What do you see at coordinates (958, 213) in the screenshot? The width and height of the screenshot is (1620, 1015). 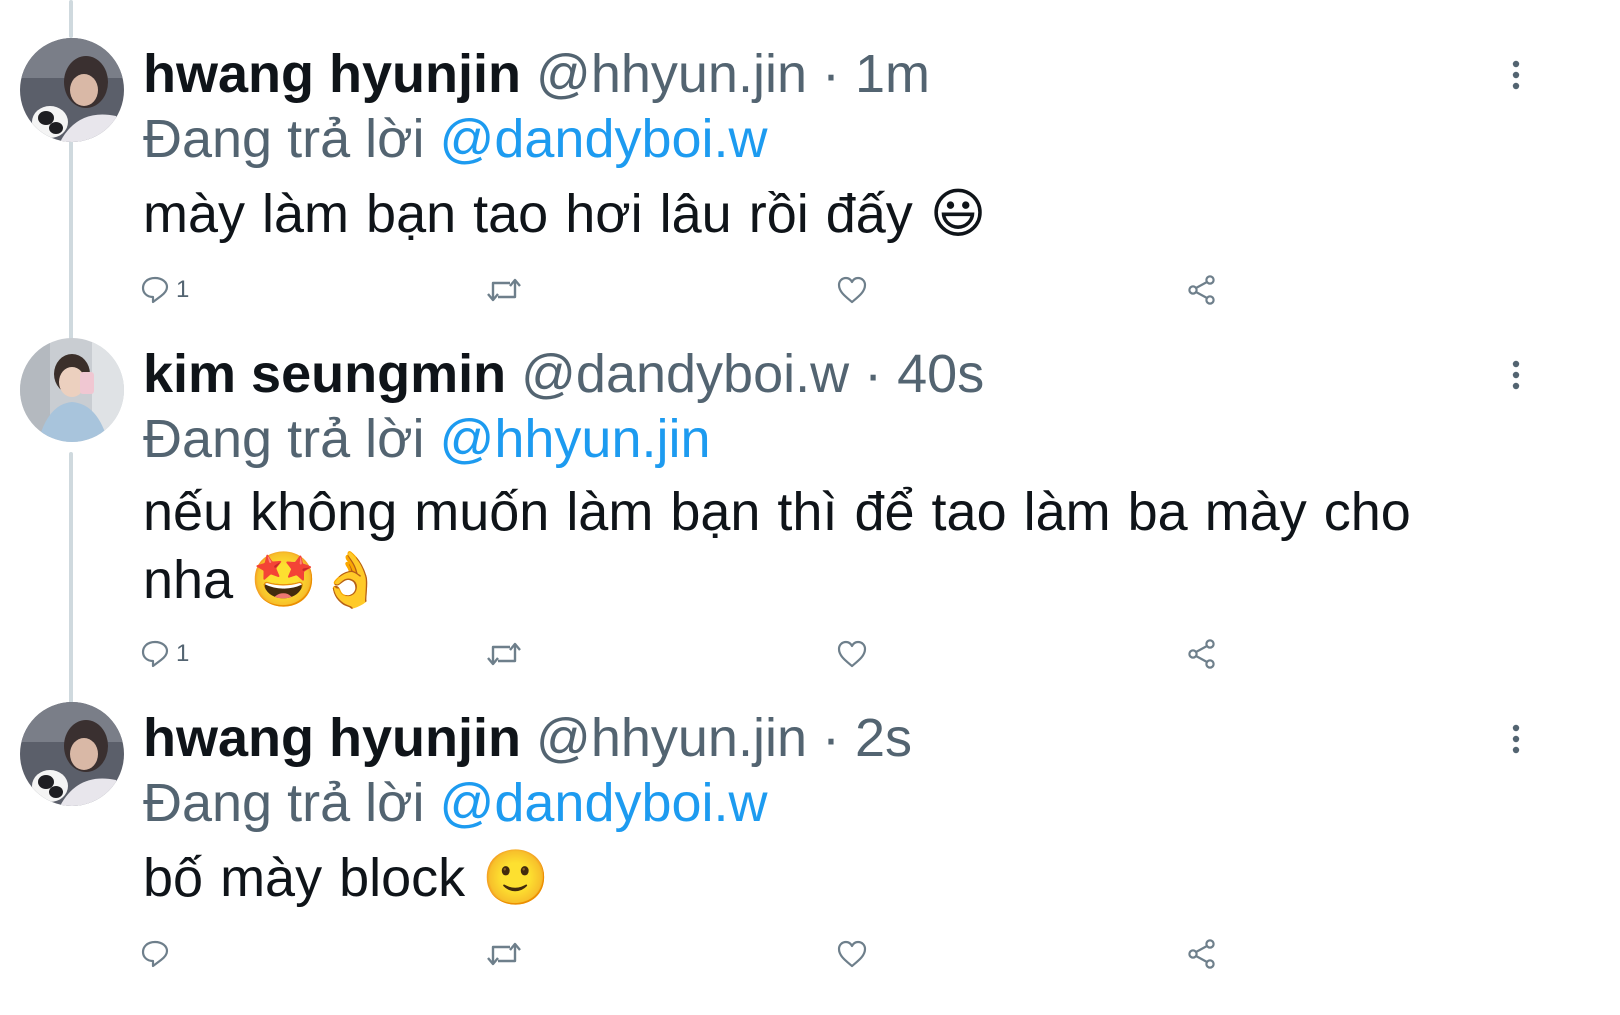 I see `smiley-emoji: 😃` at bounding box center [958, 213].